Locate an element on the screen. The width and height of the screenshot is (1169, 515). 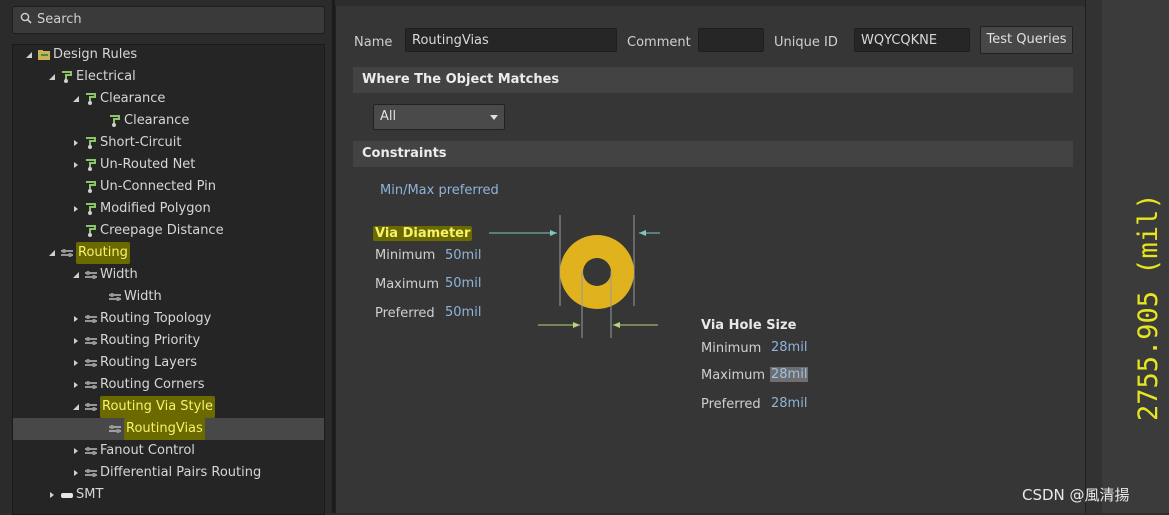
tree-item: Routing Topology is located at coordinates (168, 319).